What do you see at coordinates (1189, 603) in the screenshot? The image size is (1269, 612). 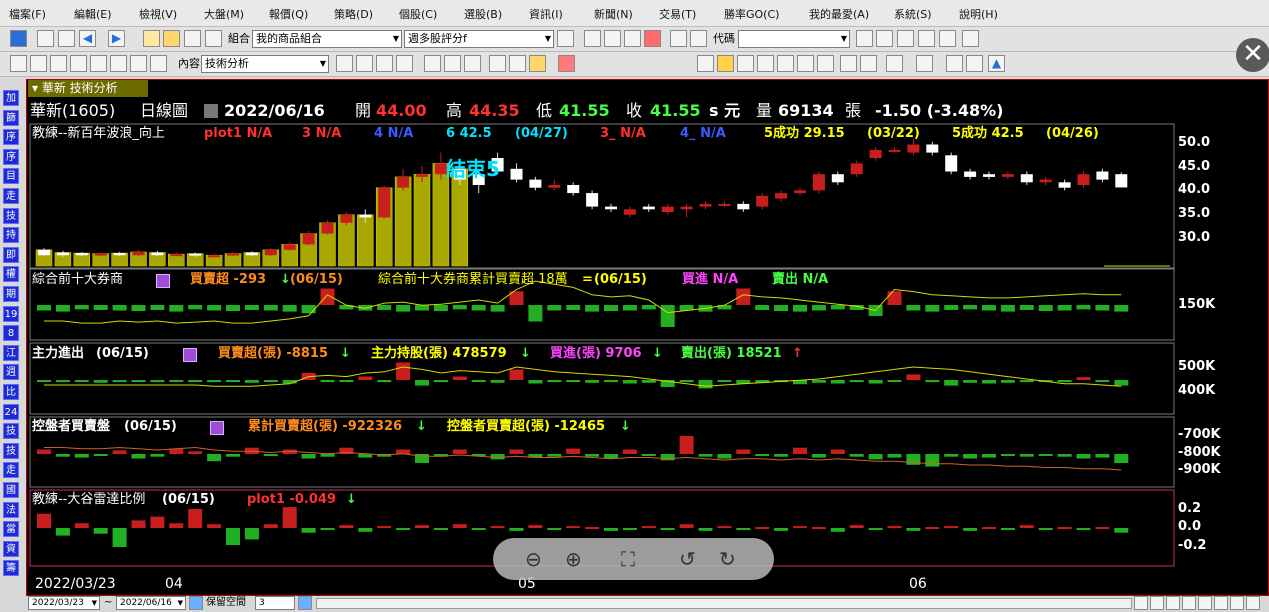 I see `zoom-in-icon` at bounding box center [1189, 603].